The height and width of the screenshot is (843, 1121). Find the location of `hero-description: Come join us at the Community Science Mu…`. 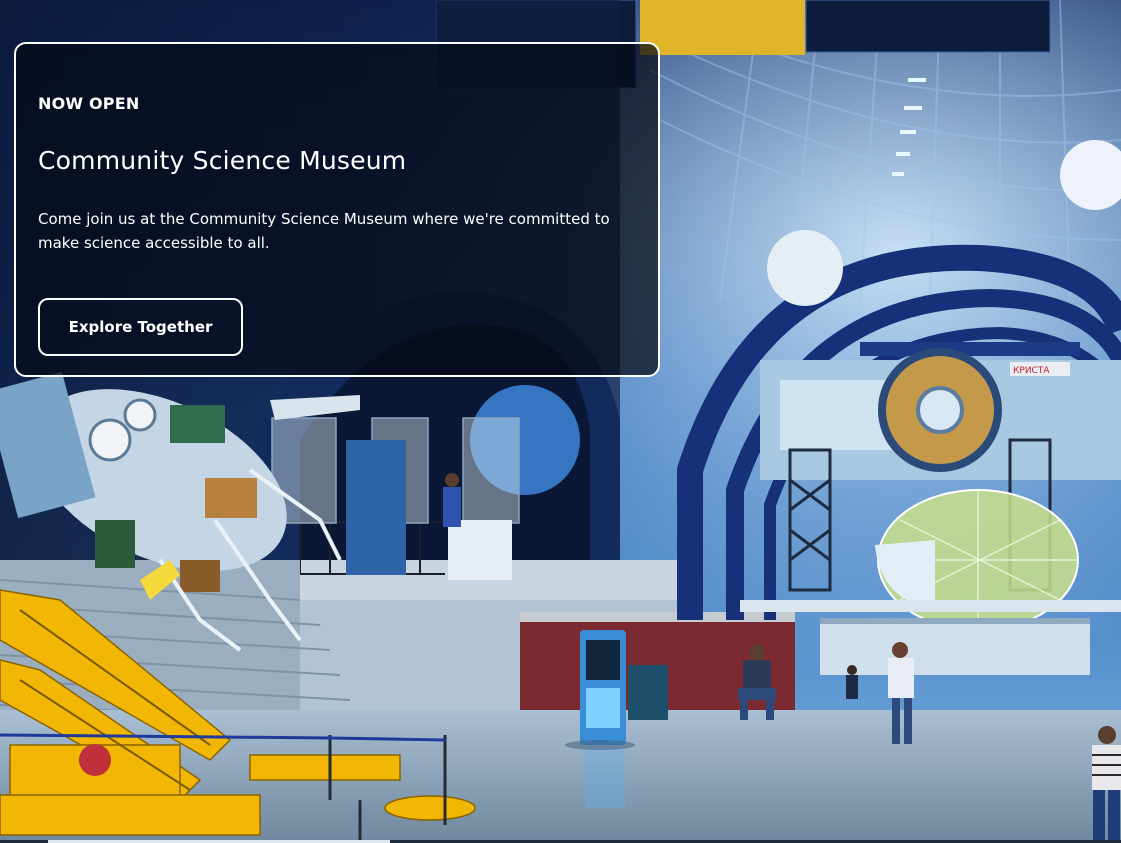

hero-description: Come join us at the Community Science Mu… is located at coordinates (324, 231).